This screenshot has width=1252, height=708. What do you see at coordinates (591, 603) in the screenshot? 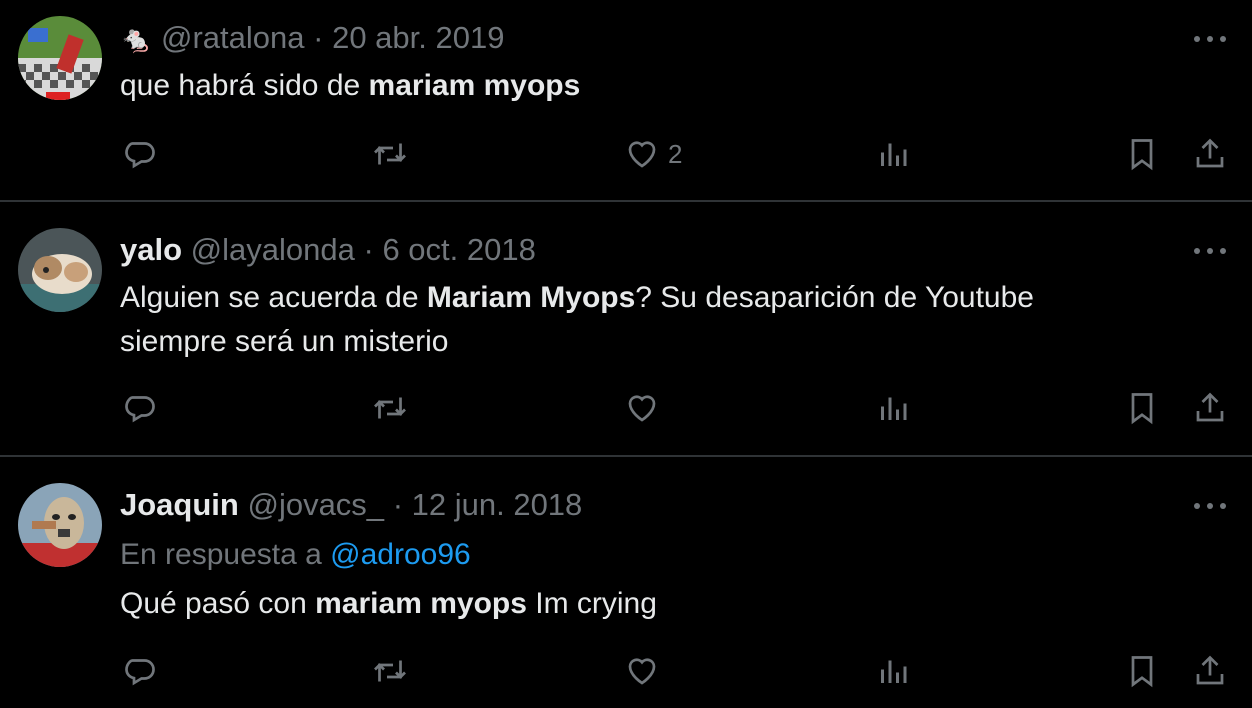
I see `tweet-text-part: Im crying` at bounding box center [591, 603].